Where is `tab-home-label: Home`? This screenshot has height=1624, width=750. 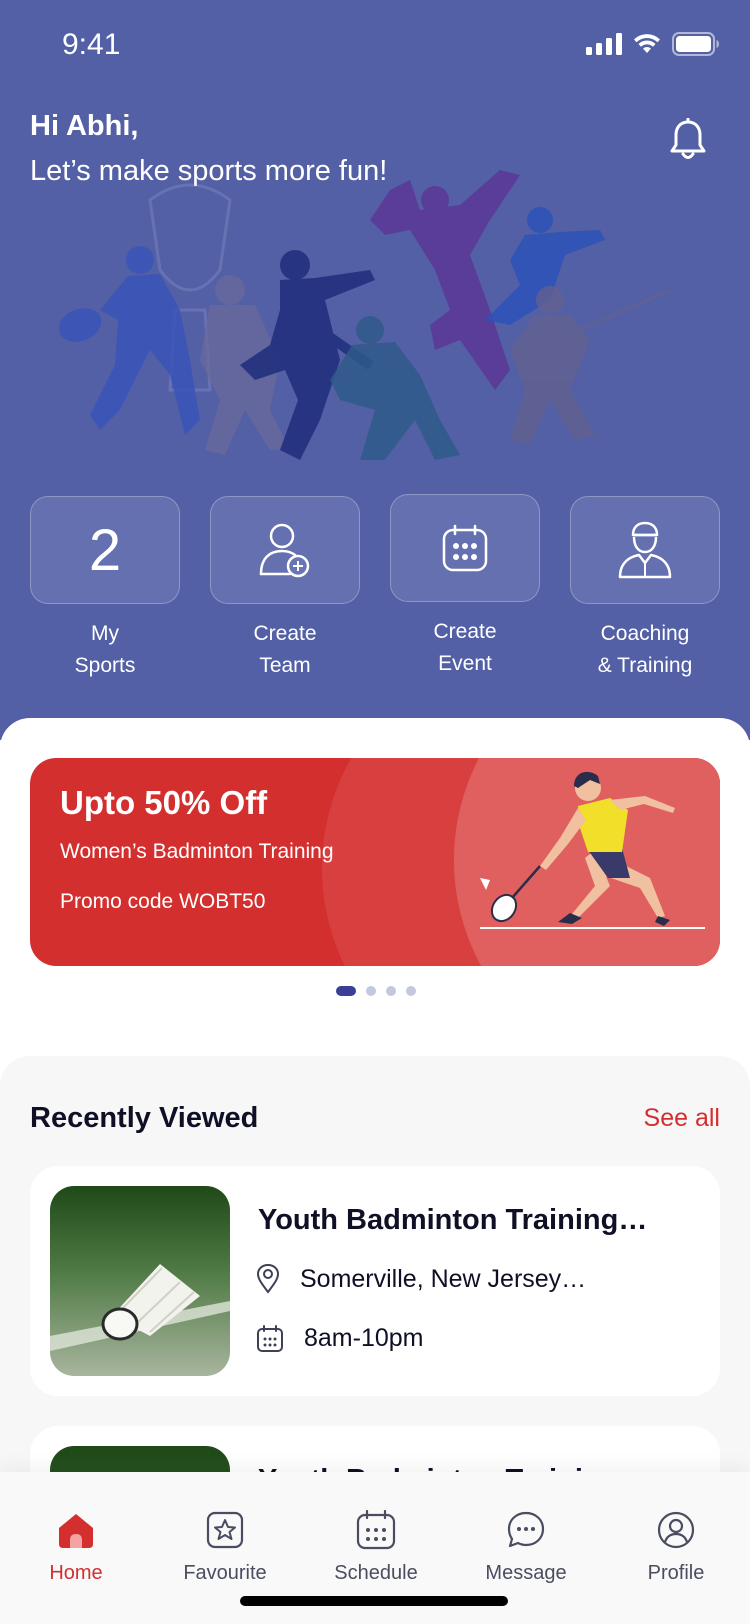 tab-home-label: Home is located at coordinates (76, 1573).